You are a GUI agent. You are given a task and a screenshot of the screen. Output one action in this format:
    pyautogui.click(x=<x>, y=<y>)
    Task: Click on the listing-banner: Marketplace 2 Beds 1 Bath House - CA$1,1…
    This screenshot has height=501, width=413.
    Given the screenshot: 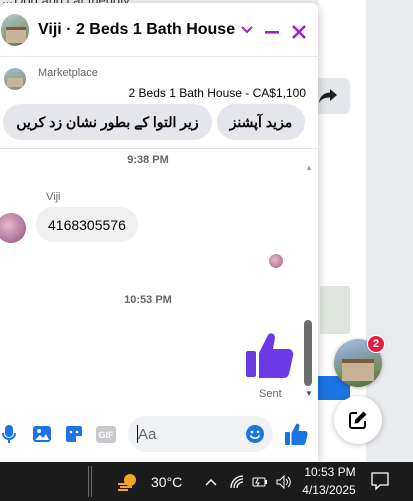 What is the action you would take?
    pyautogui.click(x=159, y=103)
    